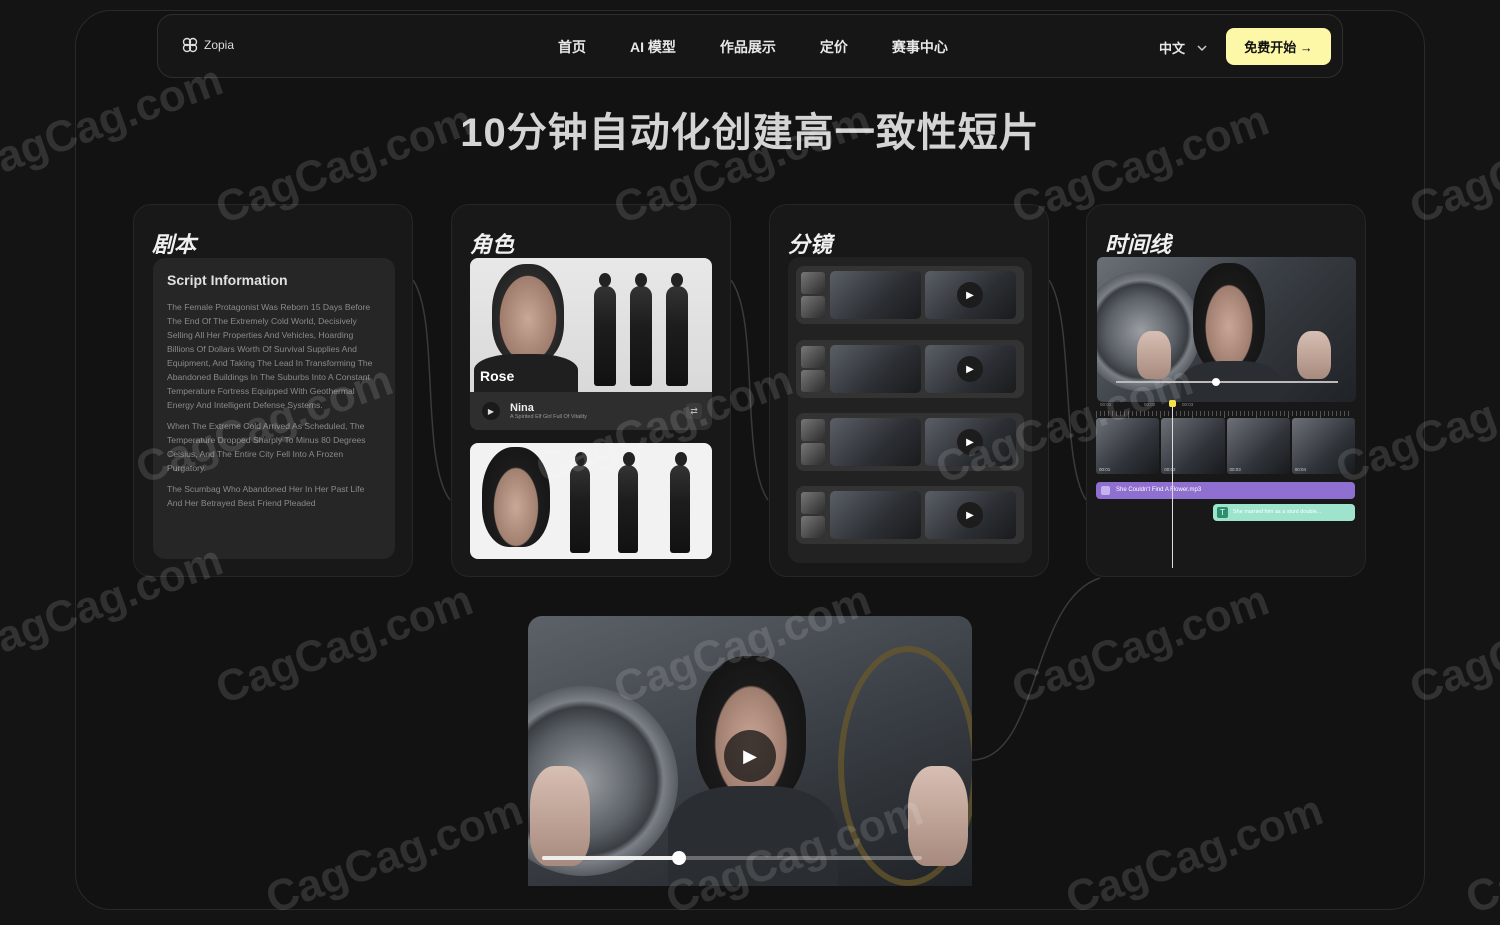  I want to click on storyboard-card: 分镜 ▶ ▶ ▶ ▶, so click(909, 390).